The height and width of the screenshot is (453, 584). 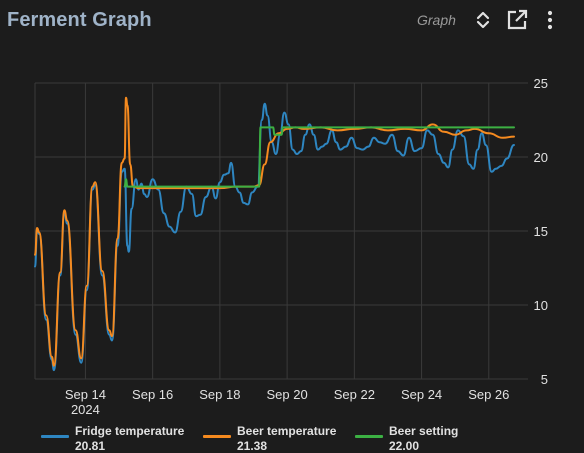 I want to click on y-tick-label: 25, so click(x=541, y=83).